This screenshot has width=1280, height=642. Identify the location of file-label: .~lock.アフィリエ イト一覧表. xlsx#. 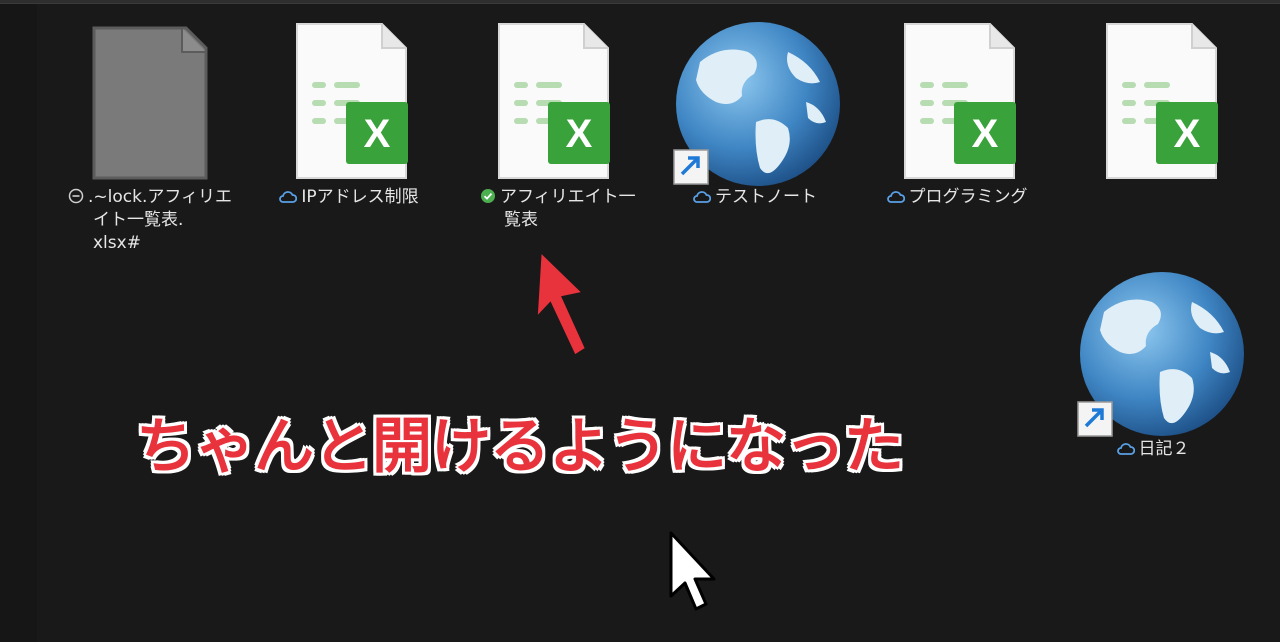
(156, 220).